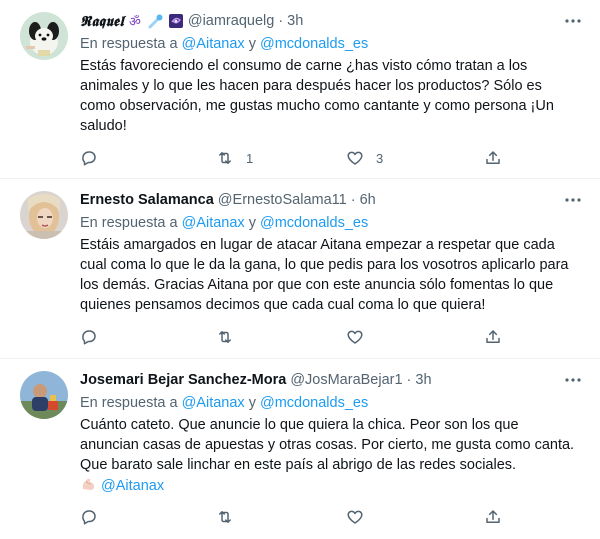  Describe the element at coordinates (234, 158) in the screenshot. I see `retweet-button: 1` at that location.